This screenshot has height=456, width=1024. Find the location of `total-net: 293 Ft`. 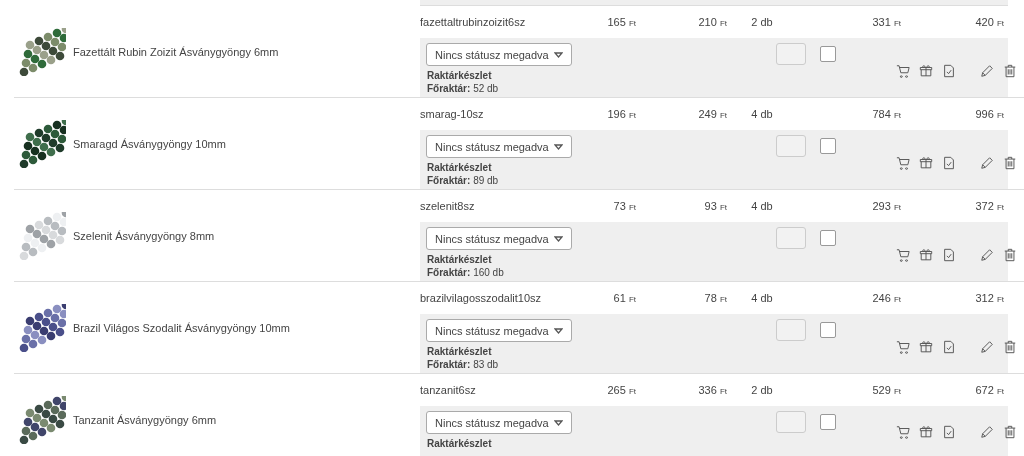

total-net: 293 Ft is located at coordinates (886, 206).